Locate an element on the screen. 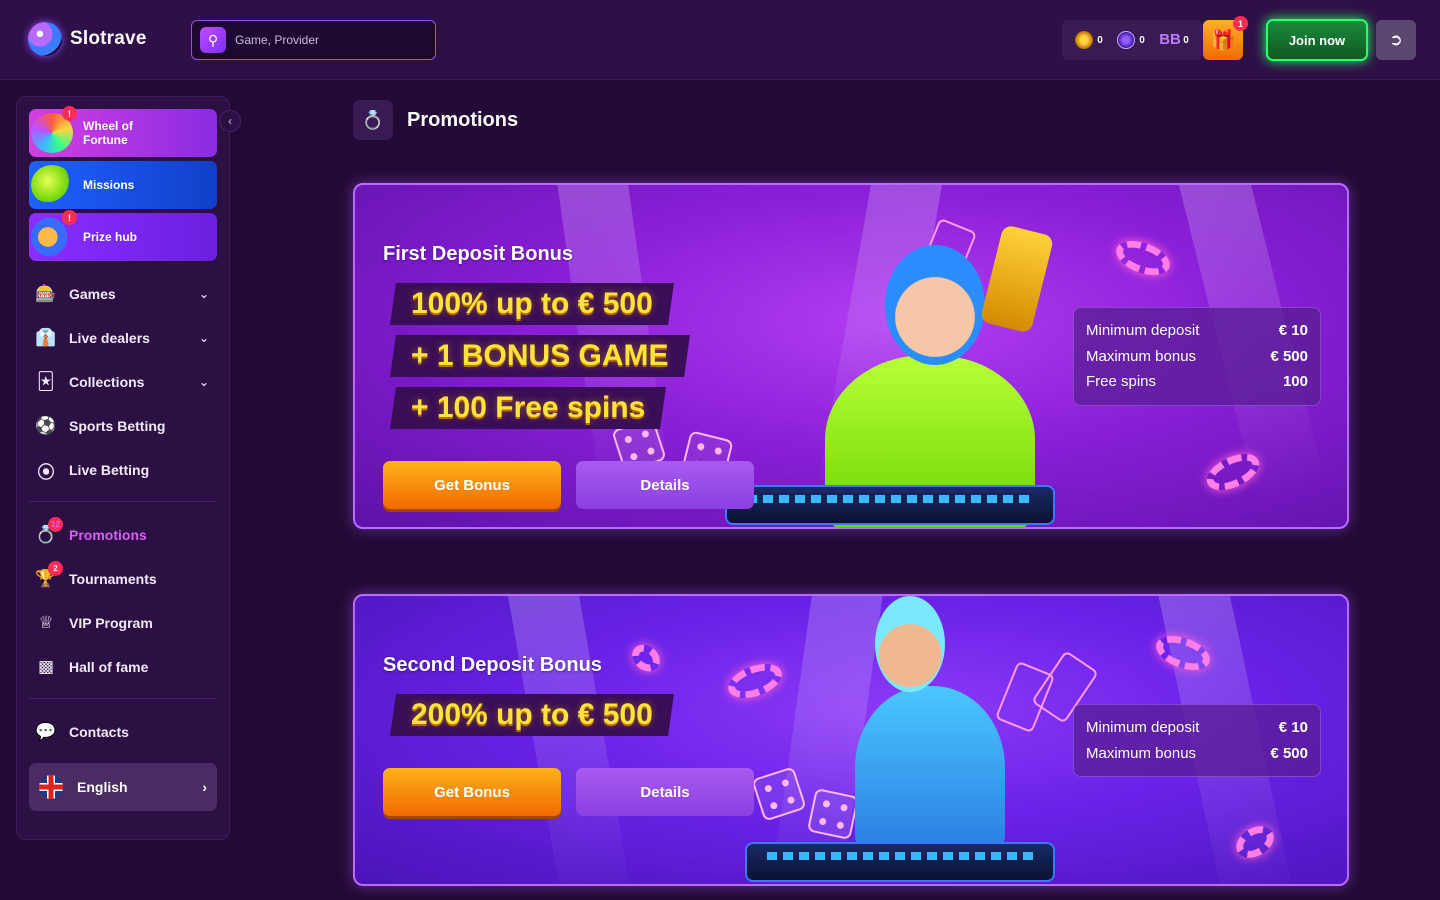 The height and width of the screenshot is (900, 1440). offer-line: 200% up to € 500 is located at coordinates (532, 715).